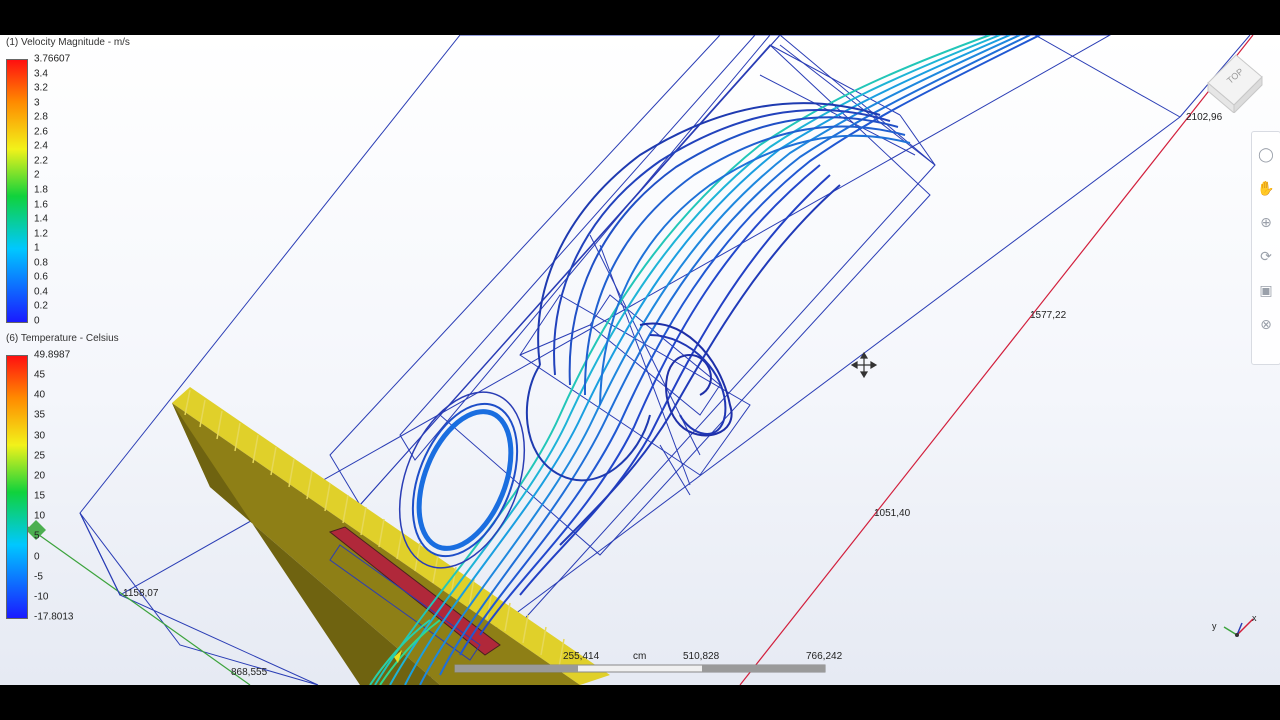  I want to click on legend-tick-label: 15, so click(40, 496).